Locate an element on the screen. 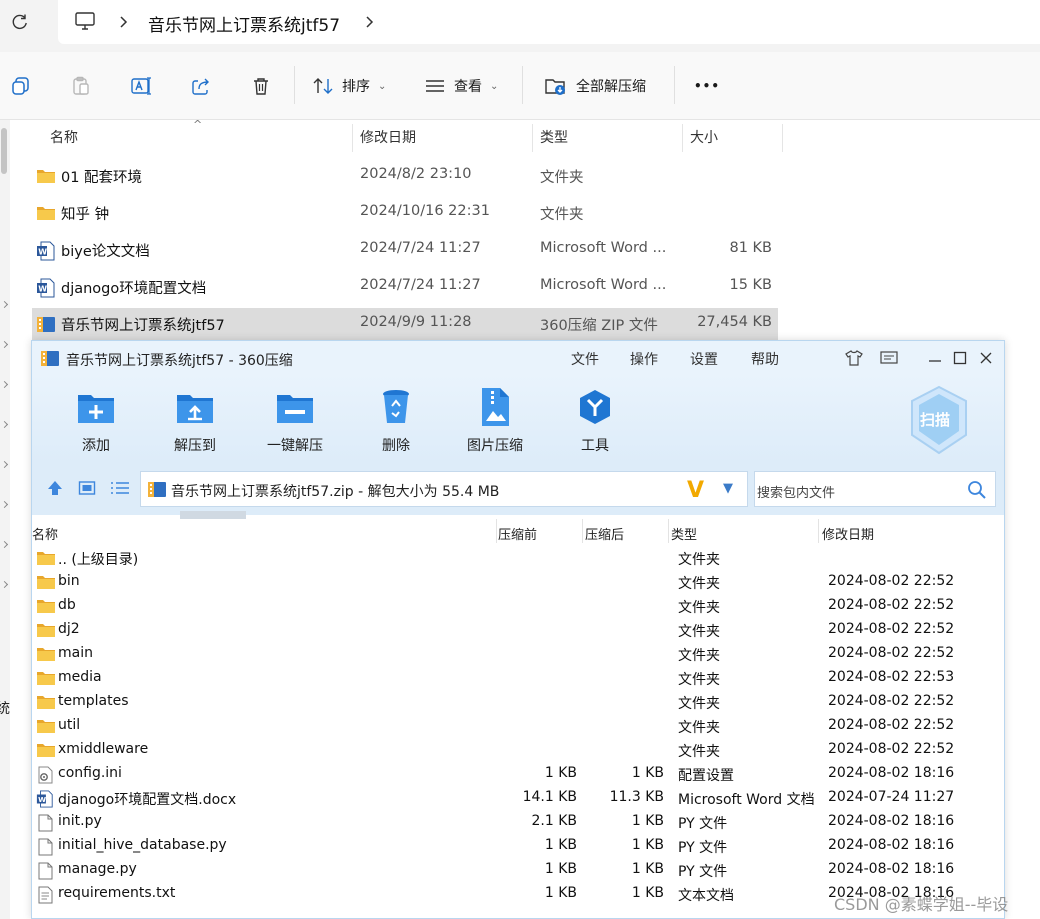 The height and width of the screenshot is (919, 1040). entry-size-before: 2.1 KB is located at coordinates (554, 821).